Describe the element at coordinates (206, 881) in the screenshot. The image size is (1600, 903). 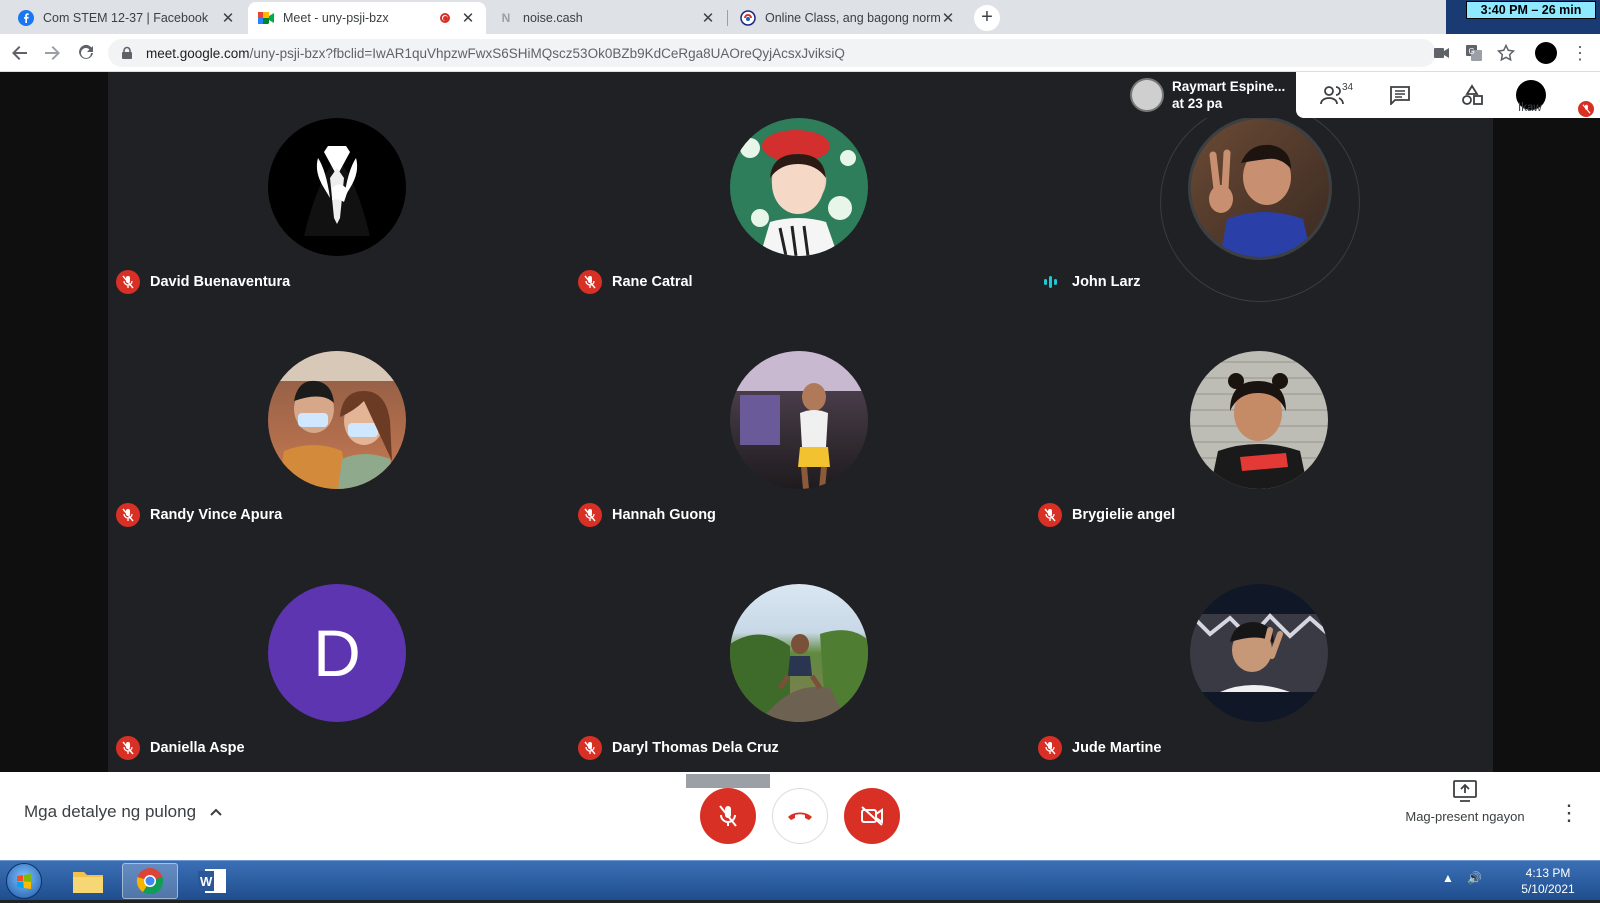
I see `svg-text: W` at that location.